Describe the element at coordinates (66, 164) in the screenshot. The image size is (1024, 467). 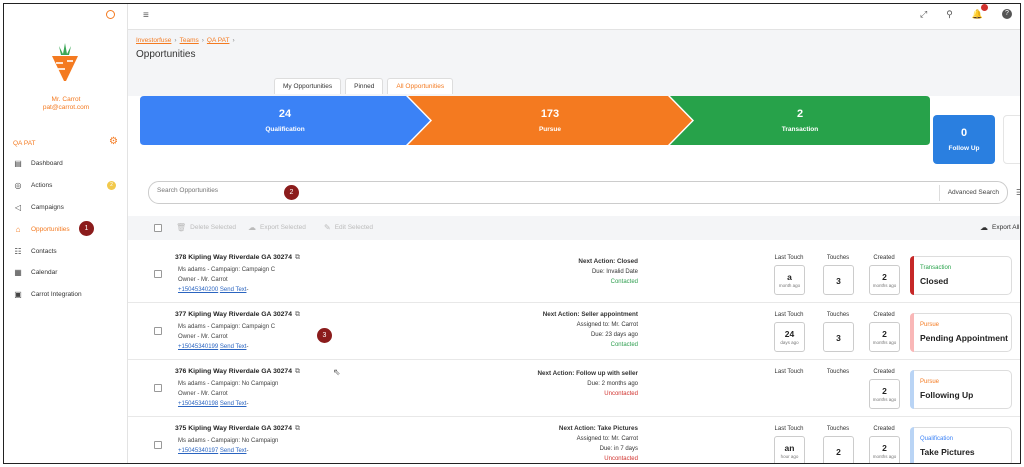
I see `sidebar-item-dashboard: ▤ Dashboard` at that location.